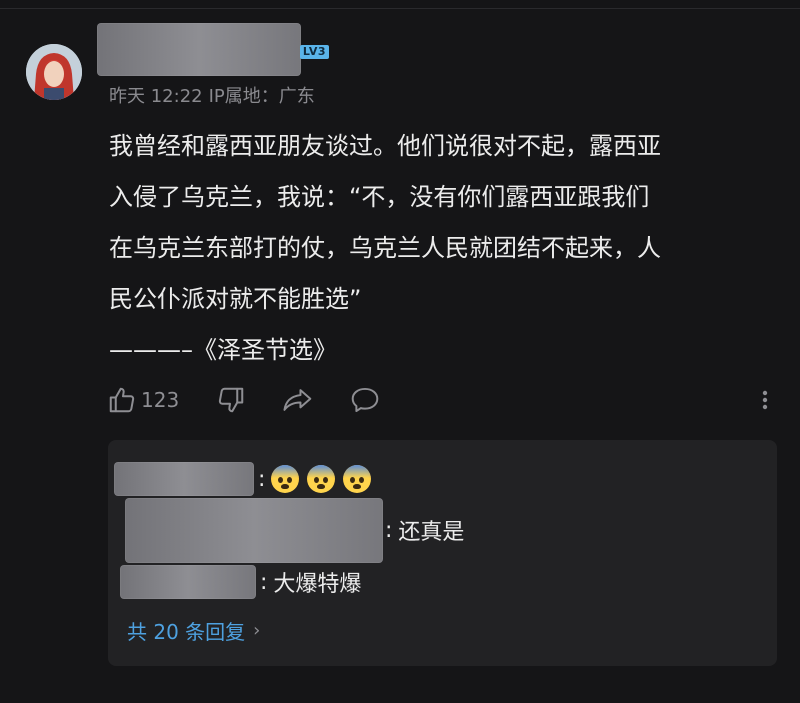 The image size is (800, 703). I want to click on ip-location: 广东, so click(296, 96).